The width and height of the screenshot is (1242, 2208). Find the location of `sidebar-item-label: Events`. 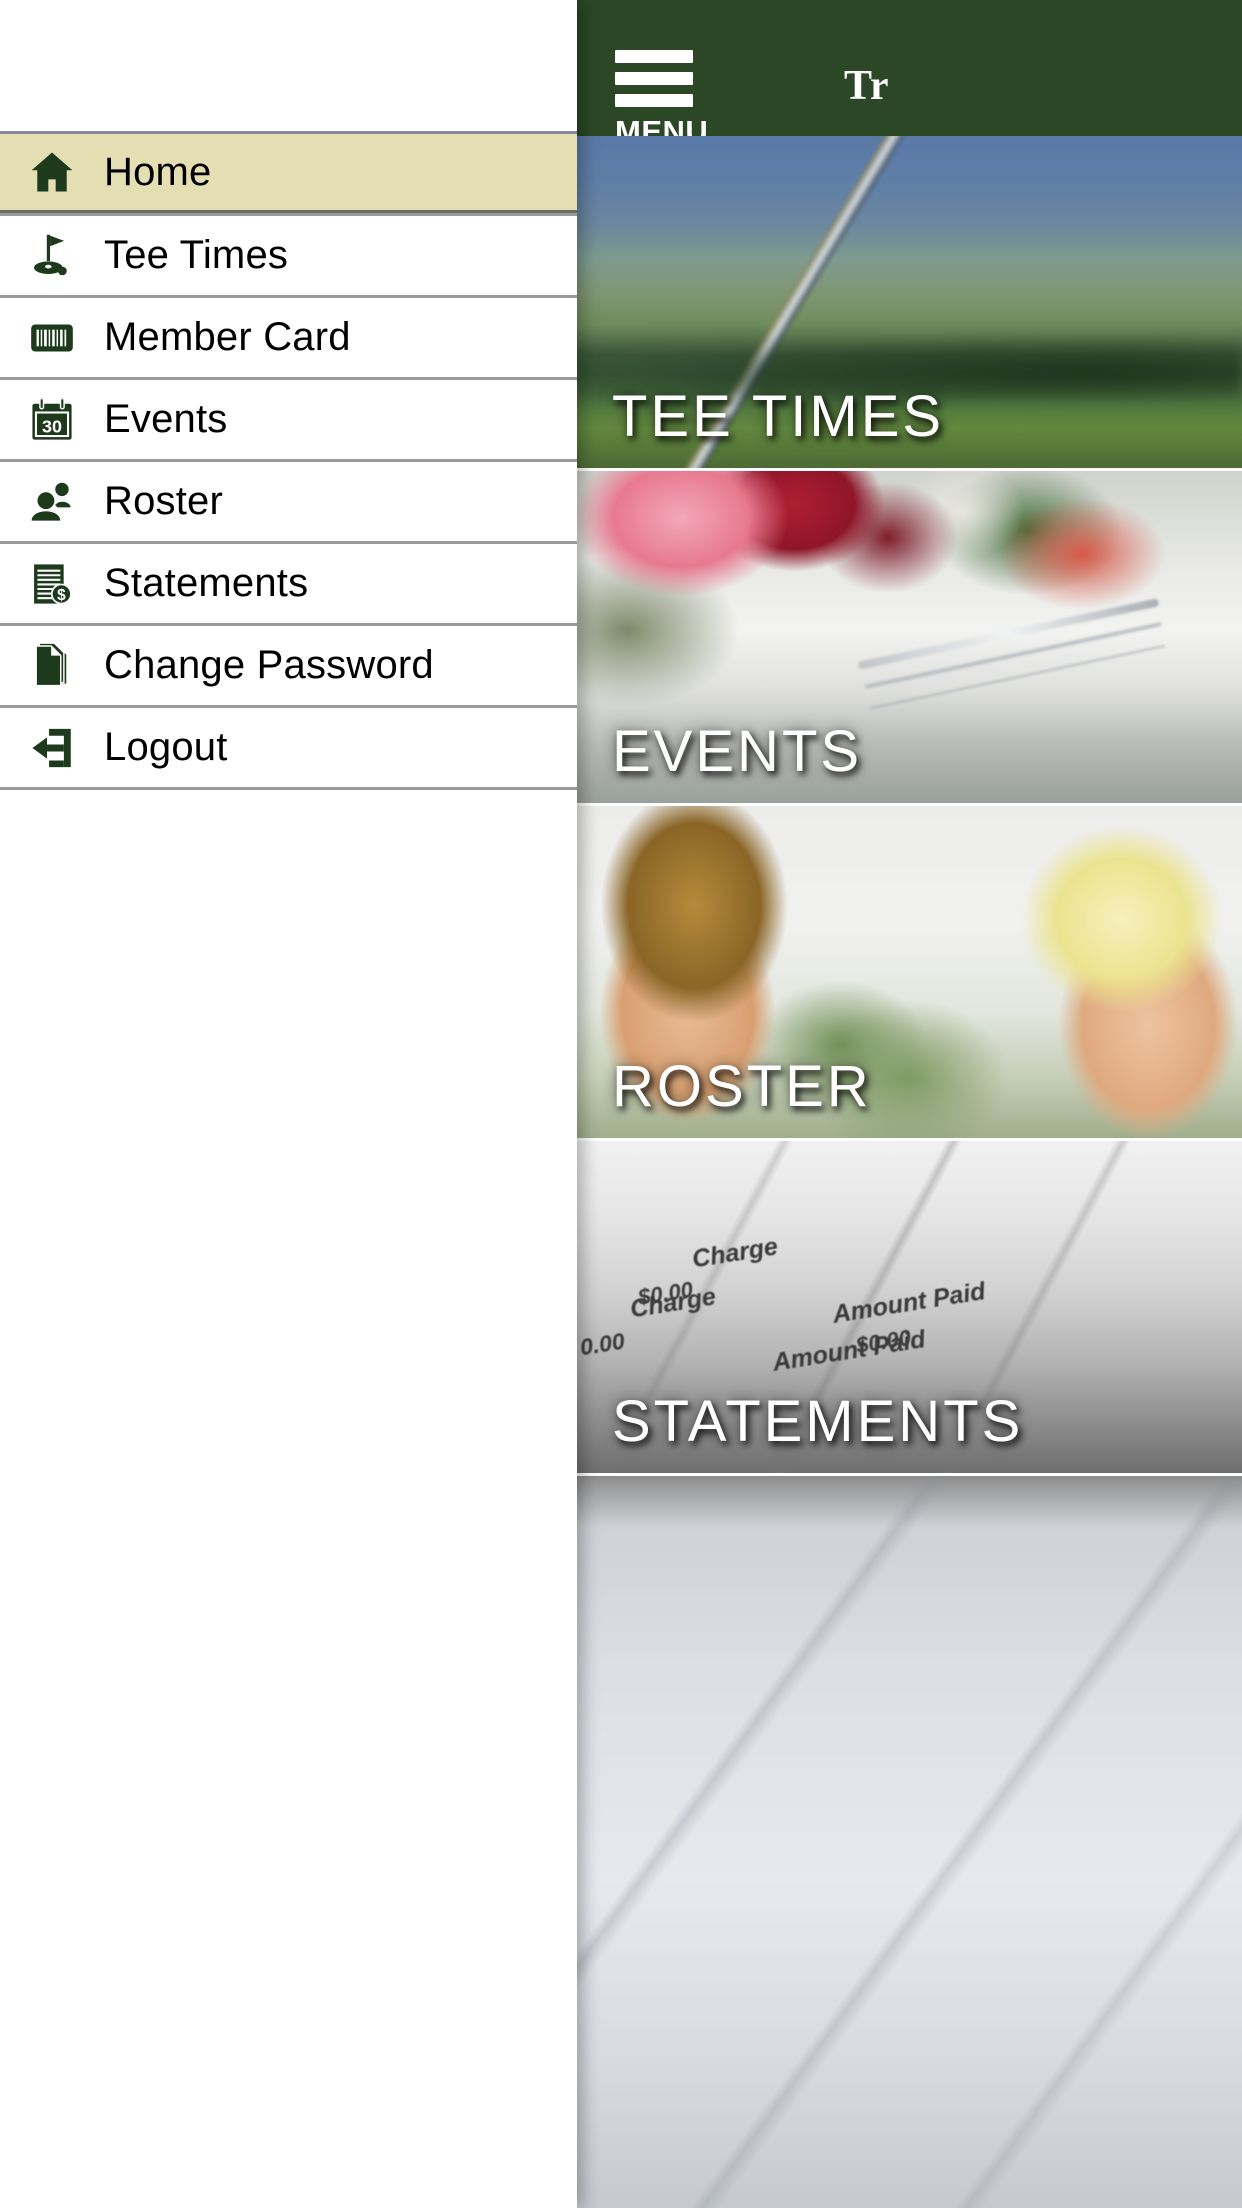

sidebar-item-label: Events is located at coordinates (166, 419).